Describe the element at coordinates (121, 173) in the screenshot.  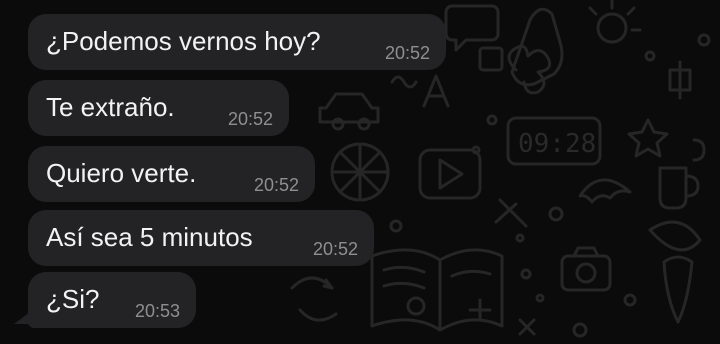
I see `message-text: Quiero verte.` at that location.